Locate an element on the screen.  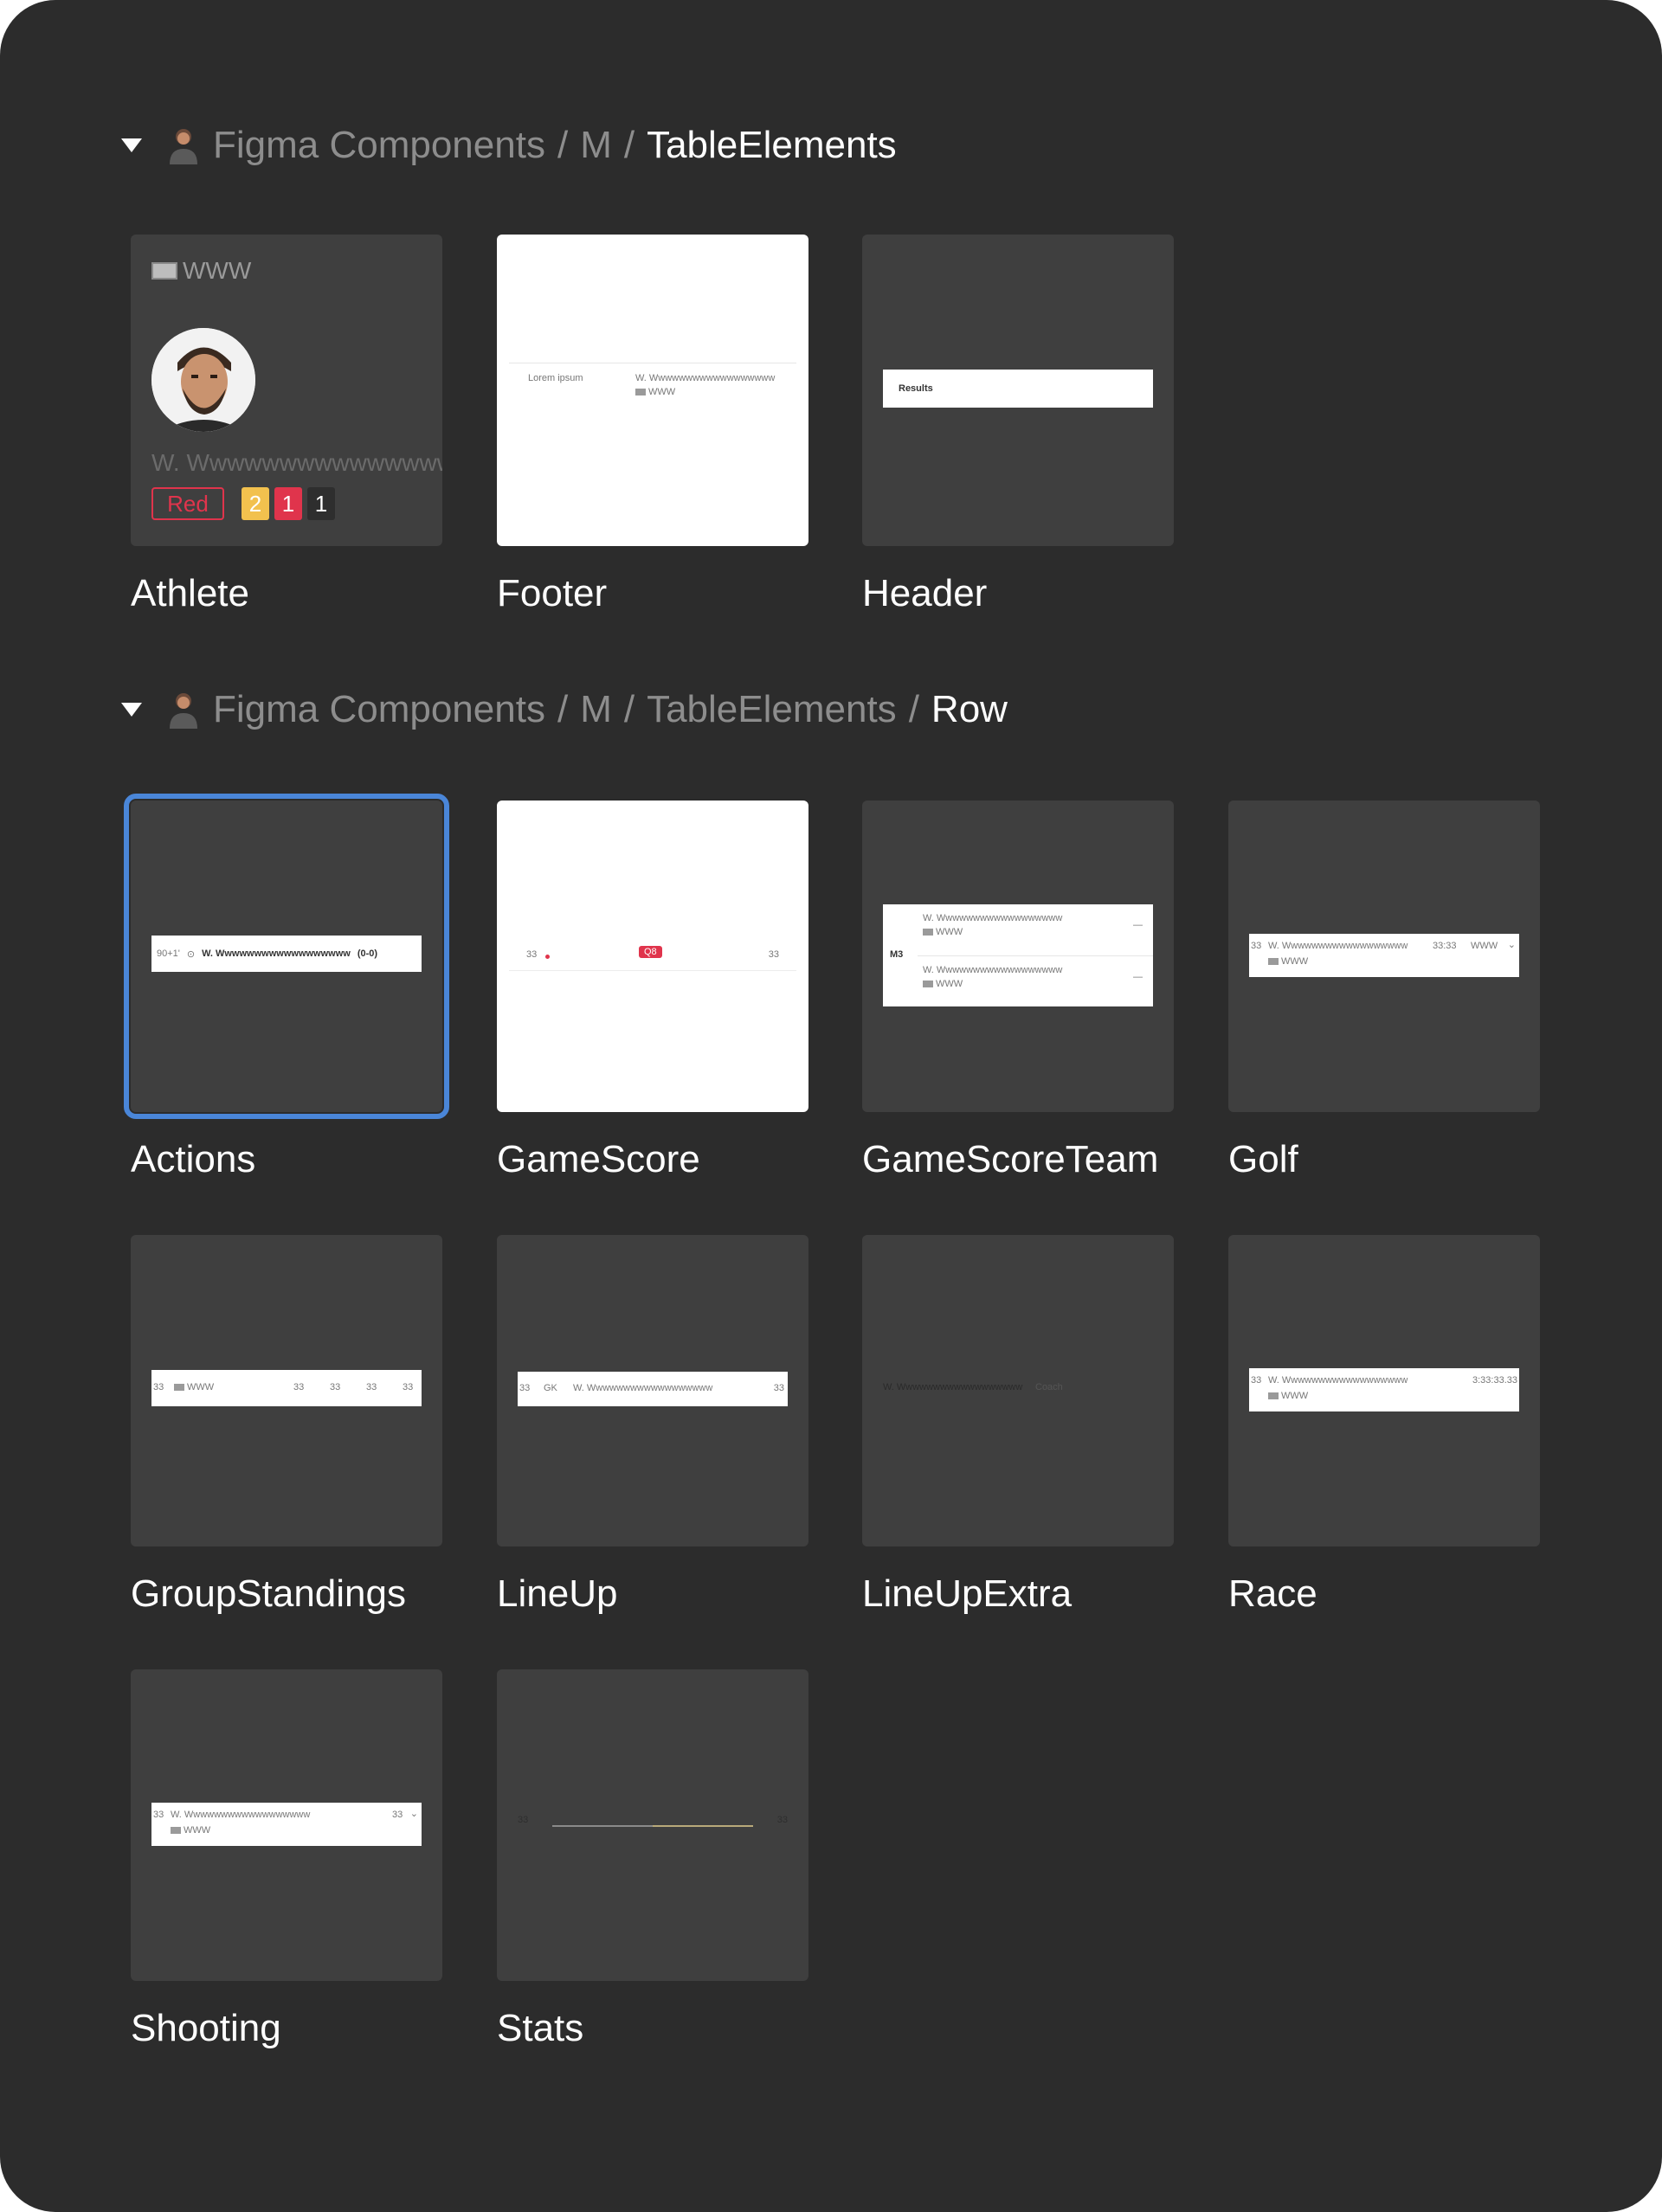
golf-country-right: WWW is located at coordinates (1484, 946).